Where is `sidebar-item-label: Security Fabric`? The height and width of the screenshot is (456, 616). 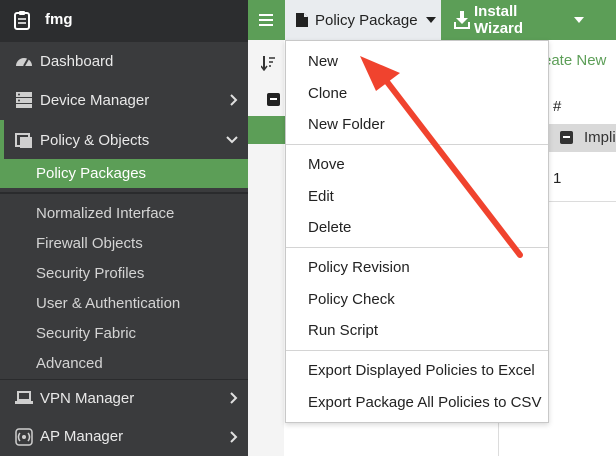 sidebar-item-label: Security Fabric is located at coordinates (86, 333).